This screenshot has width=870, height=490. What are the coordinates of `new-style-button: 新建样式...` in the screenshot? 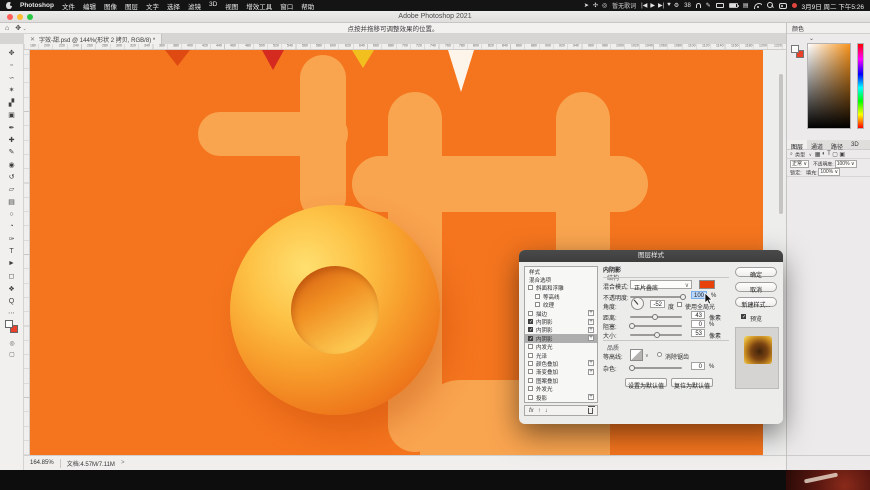 It's located at (756, 303).